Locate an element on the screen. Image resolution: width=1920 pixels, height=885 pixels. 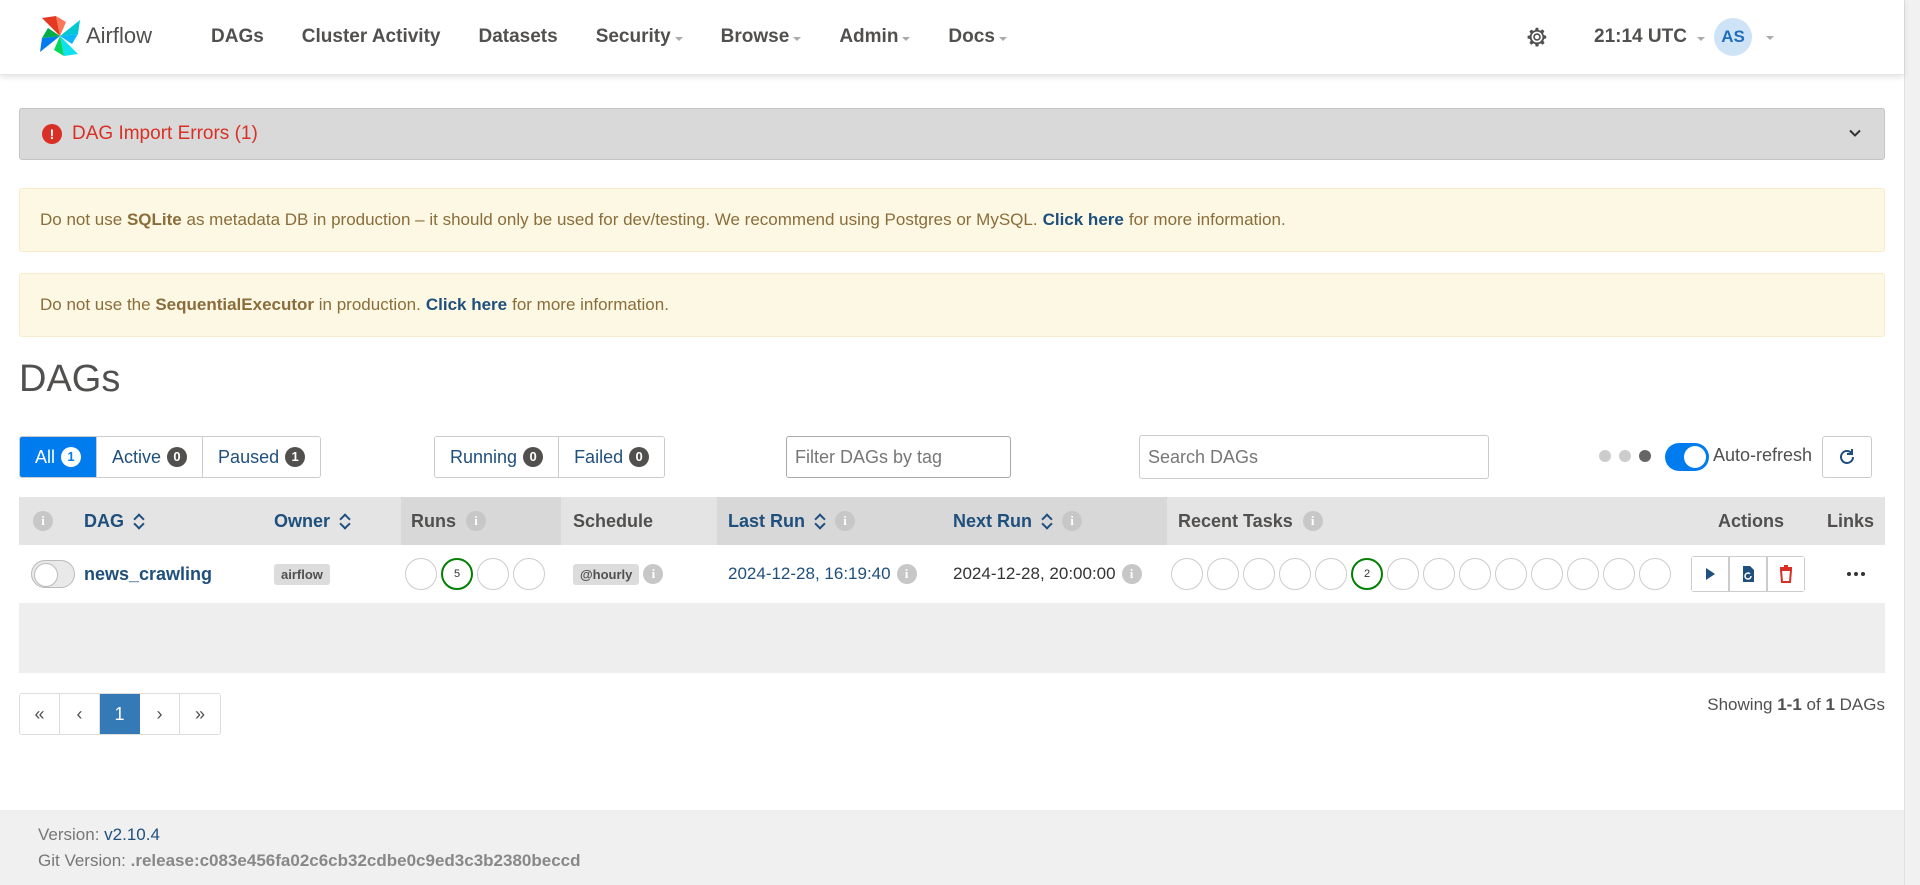
dag-id-link: news_crawling is located at coordinates (148, 574).